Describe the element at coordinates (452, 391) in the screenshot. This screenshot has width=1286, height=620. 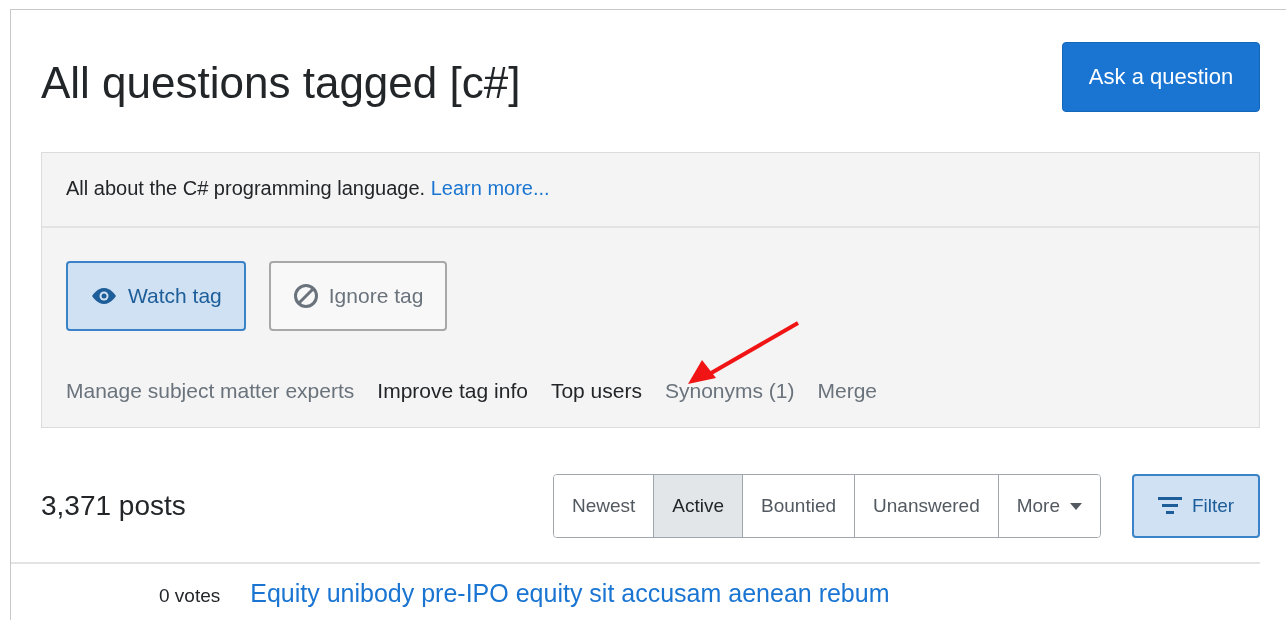
I see `tag-link: Improve tag info` at that location.